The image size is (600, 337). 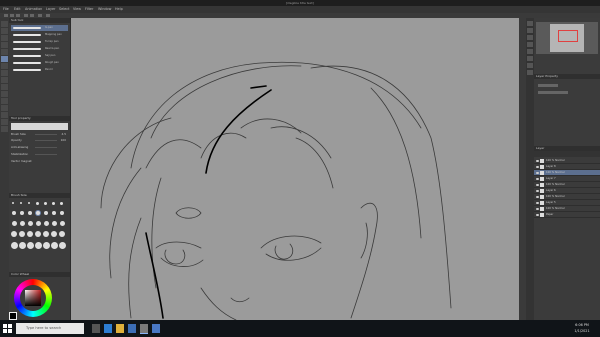 I want to click on color-wheel, so click(x=33, y=298).